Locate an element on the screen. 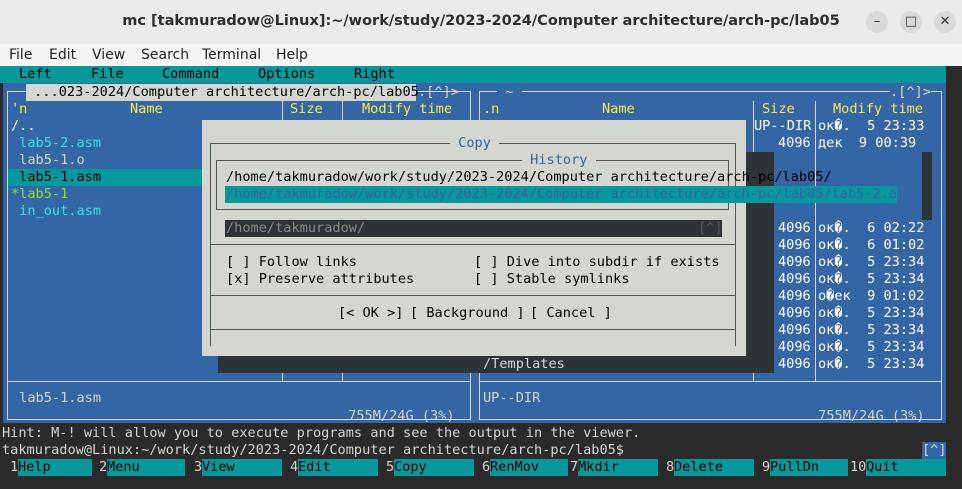  menu-search: Search is located at coordinates (165, 55).